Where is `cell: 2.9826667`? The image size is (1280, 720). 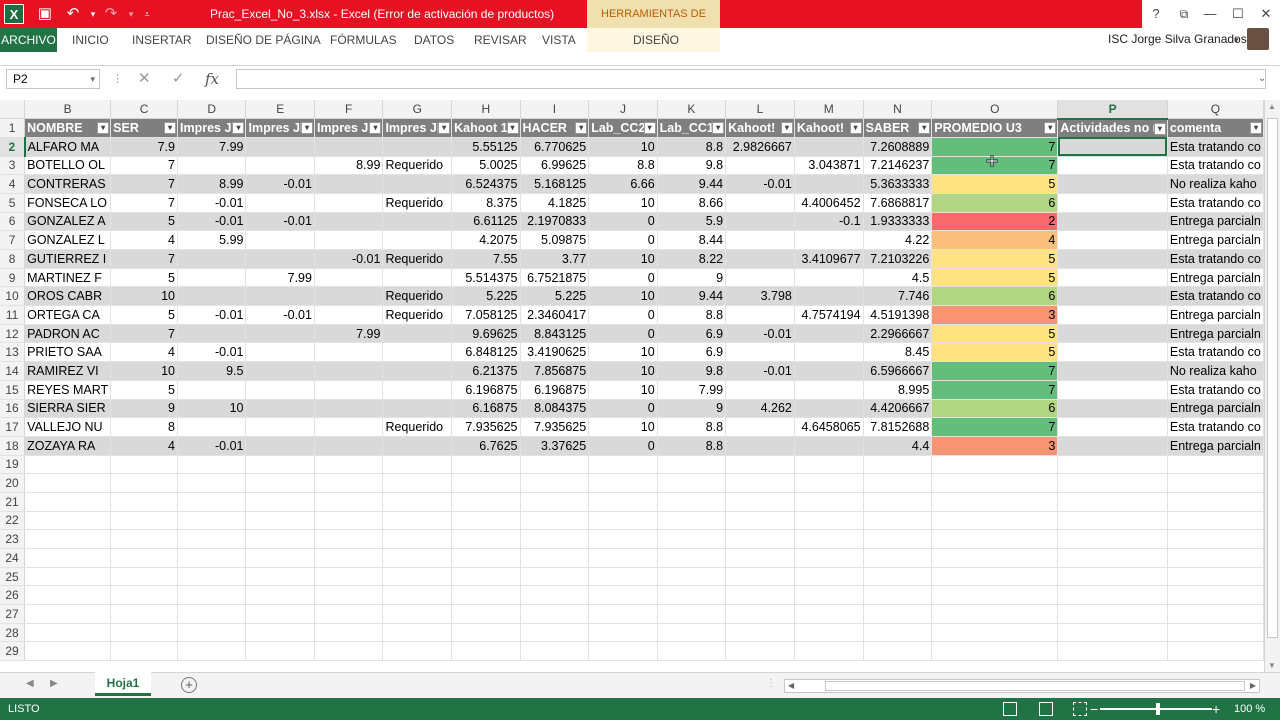 cell: 2.9826667 is located at coordinates (760, 147).